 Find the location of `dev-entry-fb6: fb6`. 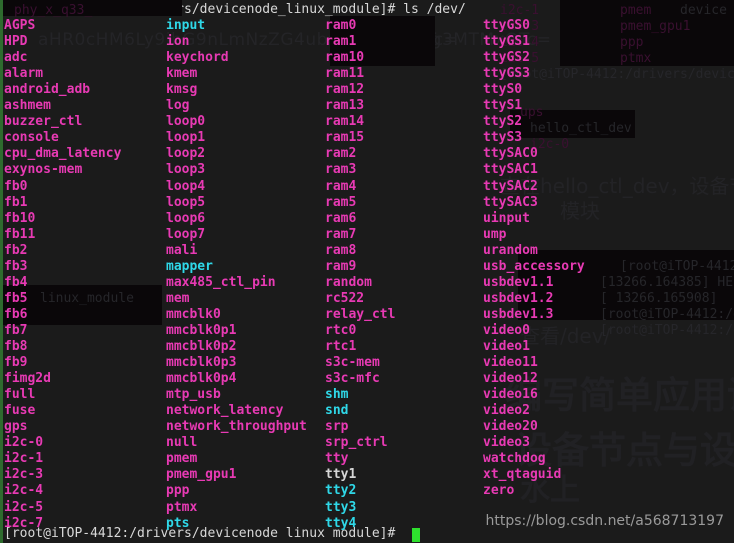

dev-entry-fb6: fb6 is located at coordinates (16, 314).